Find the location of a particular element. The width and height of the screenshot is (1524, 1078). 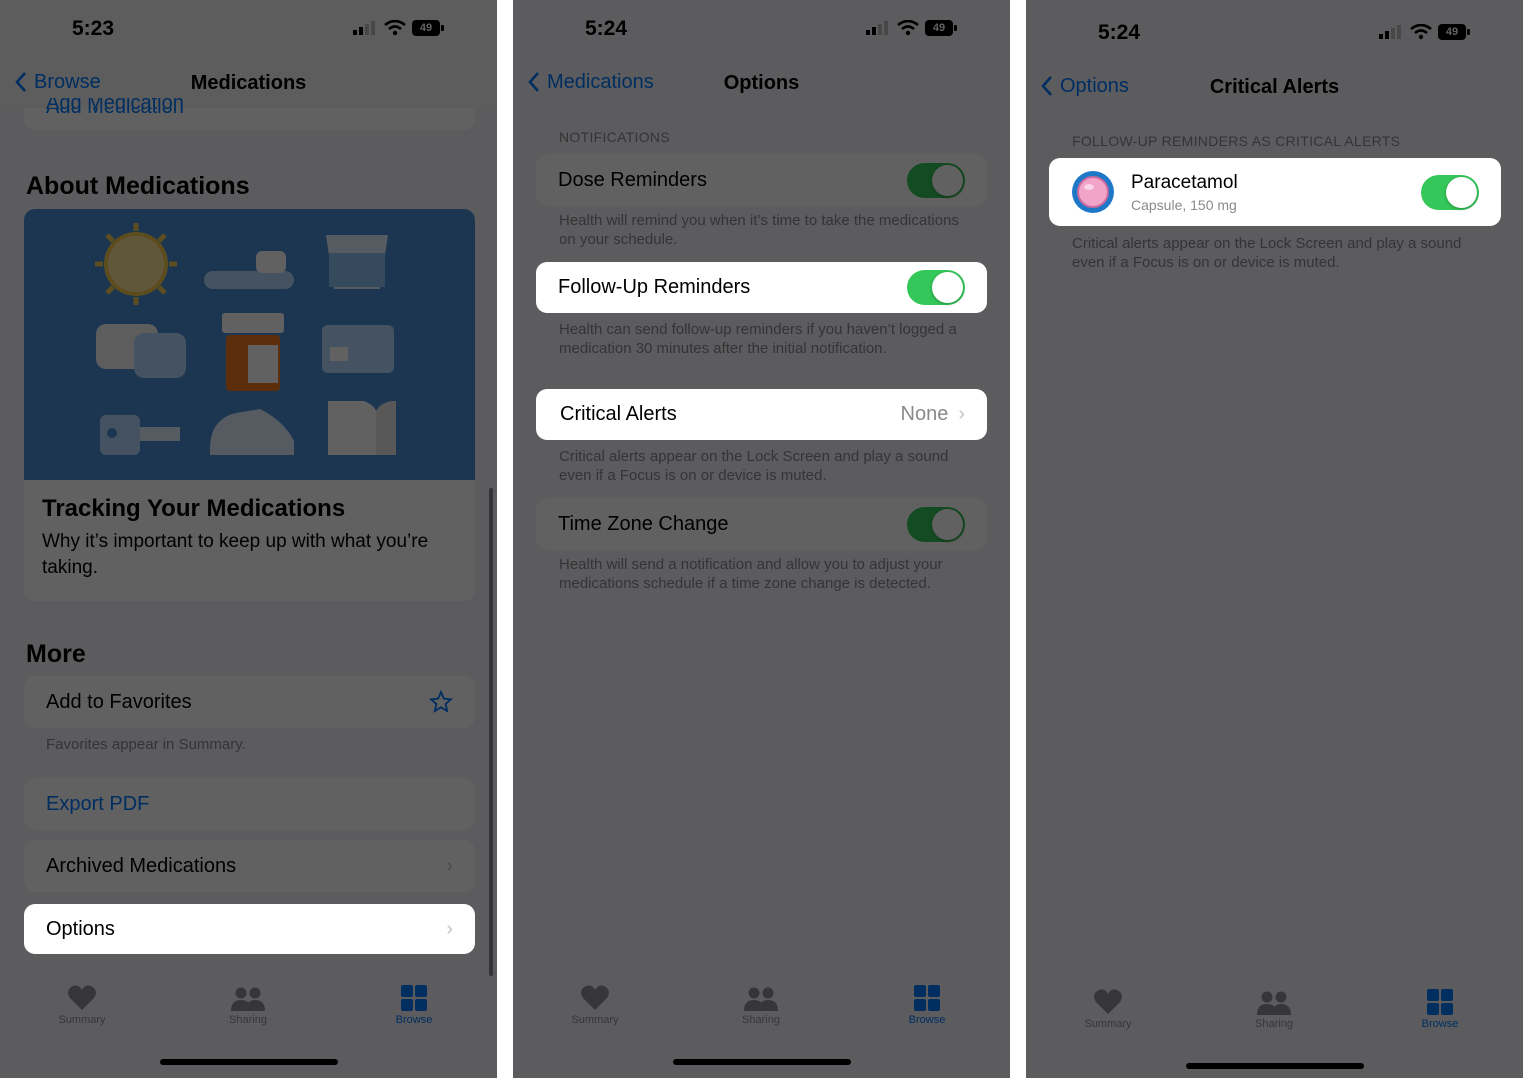

time-zone-label: Time Zone Change is located at coordinates (643, 523).